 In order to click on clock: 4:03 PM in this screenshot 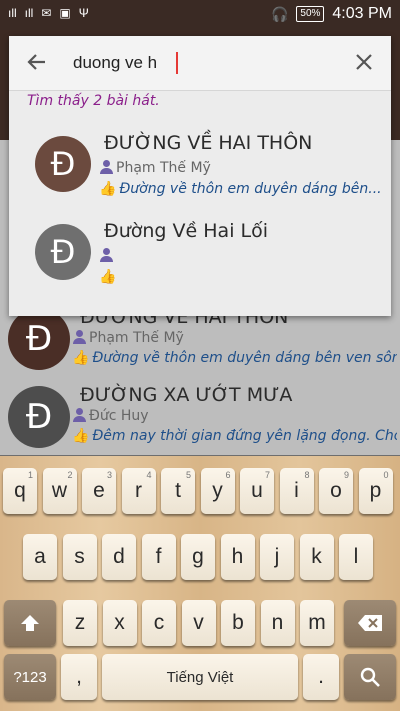, I will do `click(362, 13)`.